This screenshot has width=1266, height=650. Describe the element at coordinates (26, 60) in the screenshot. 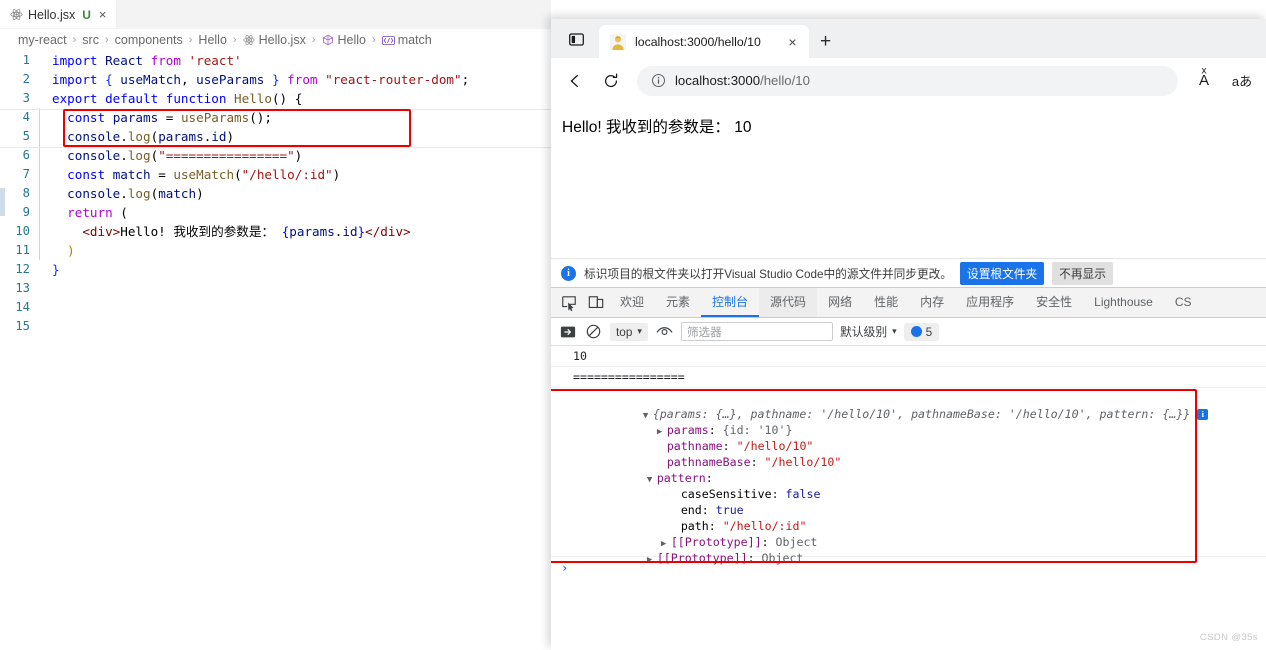

I see `line-number: 1` at that location.